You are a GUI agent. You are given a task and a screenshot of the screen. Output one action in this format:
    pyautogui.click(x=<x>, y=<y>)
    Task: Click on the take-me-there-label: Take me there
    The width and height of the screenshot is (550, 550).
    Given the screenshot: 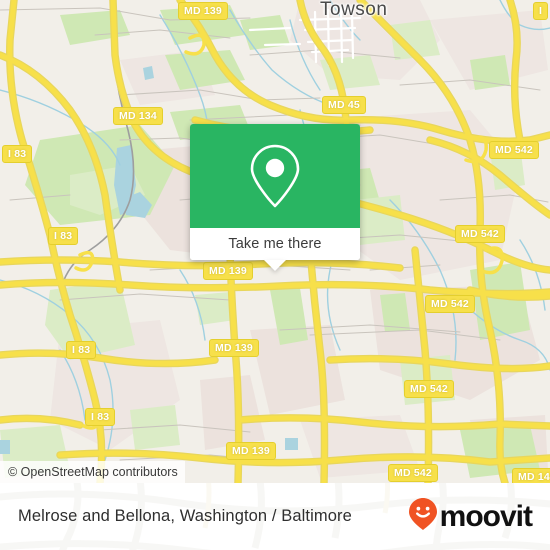 What is the action you would take?
    pyautogui.click(x=275, y=244)
    